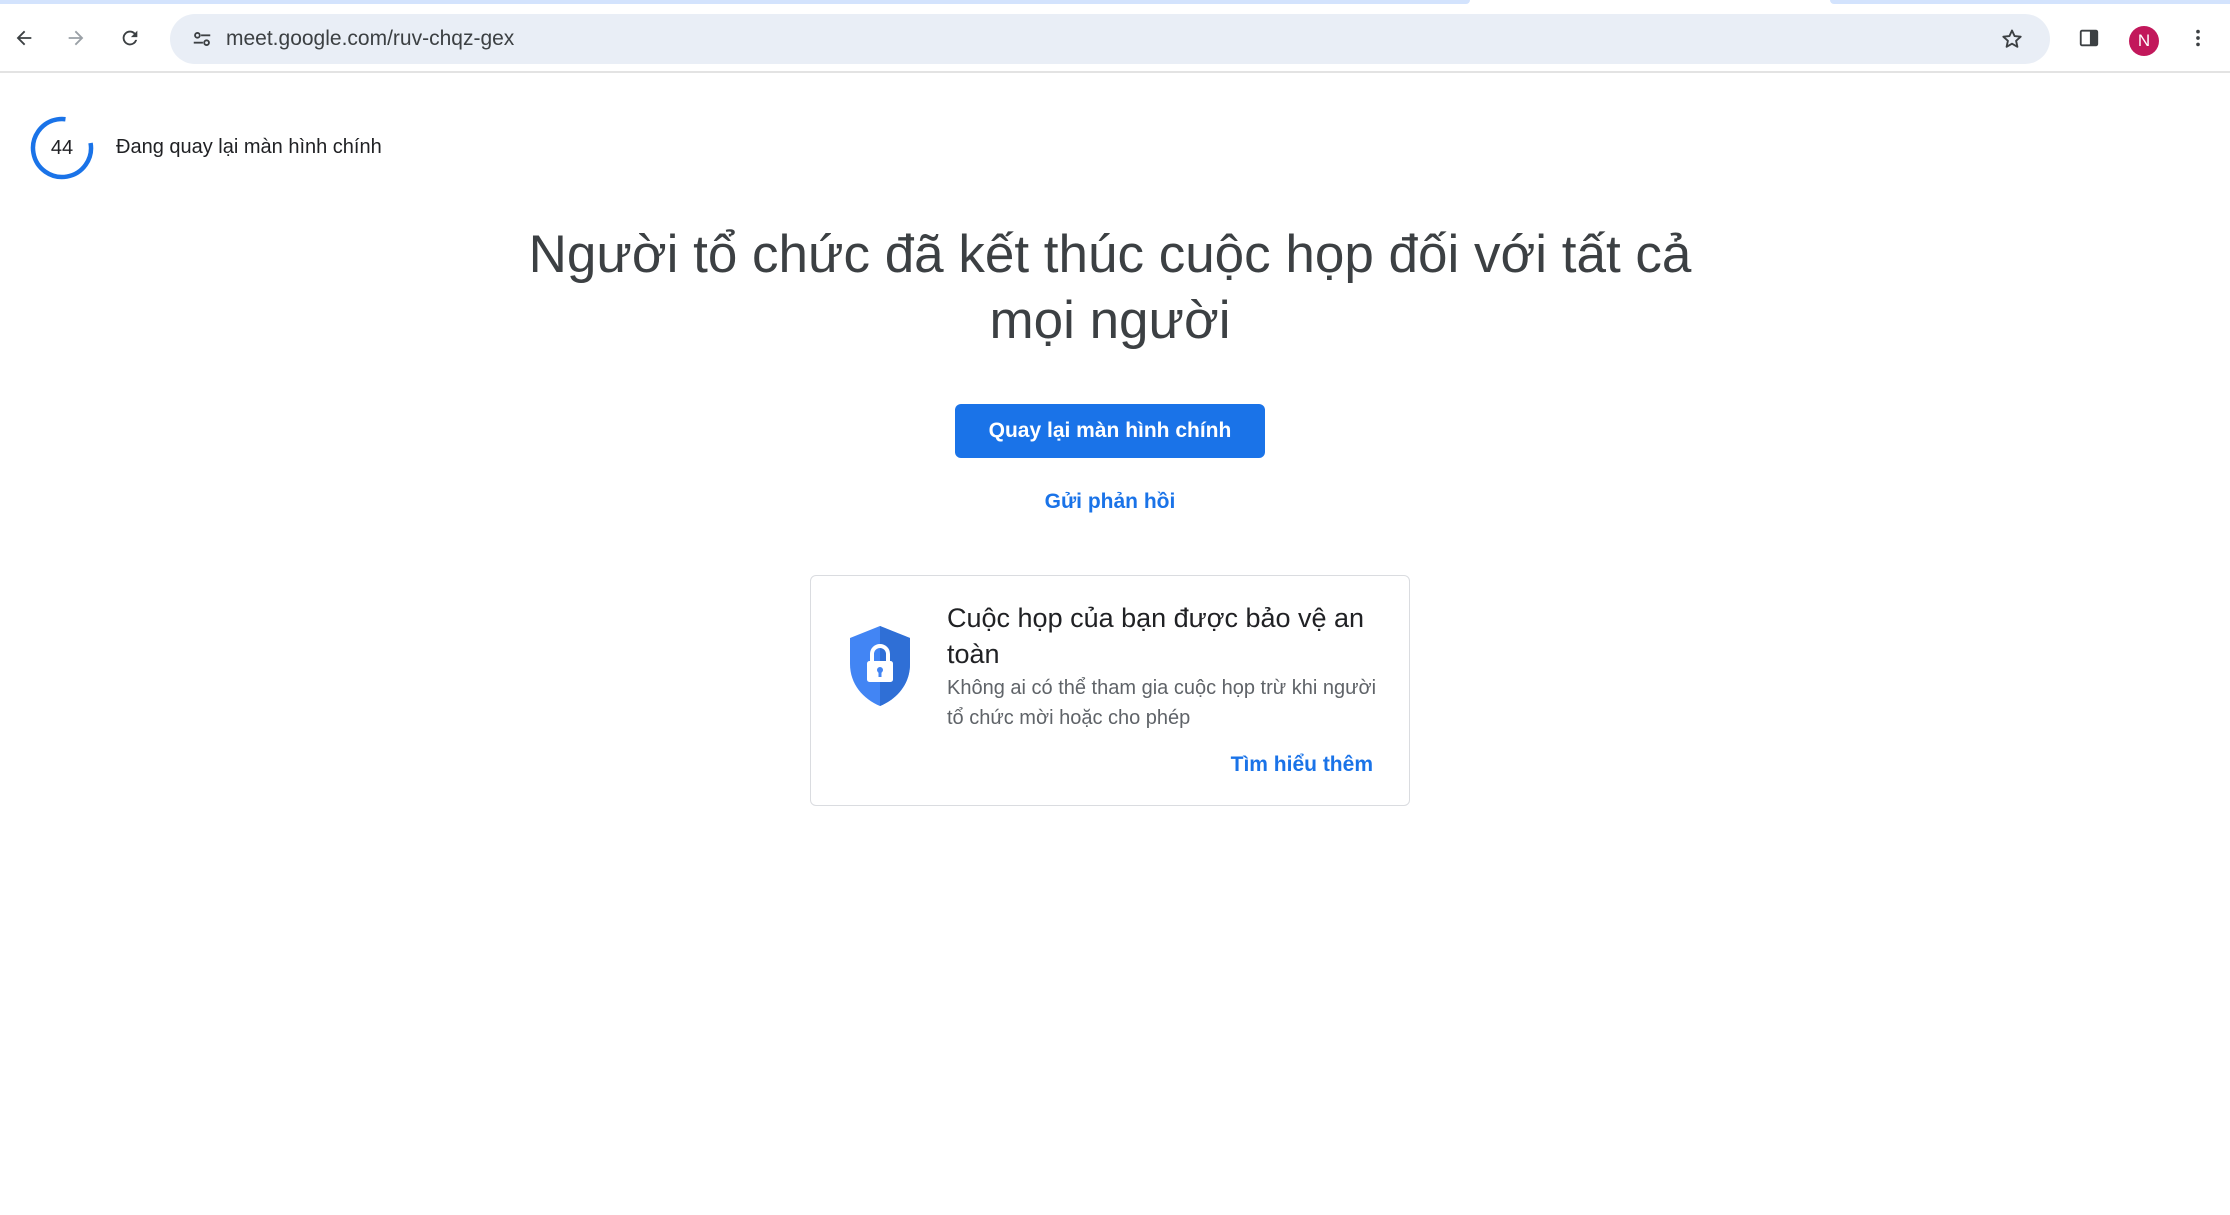 Image resolution: width=2230 pixels, height=1215 pixels. I want to click on more-vert-icon, so click(2198, 38).